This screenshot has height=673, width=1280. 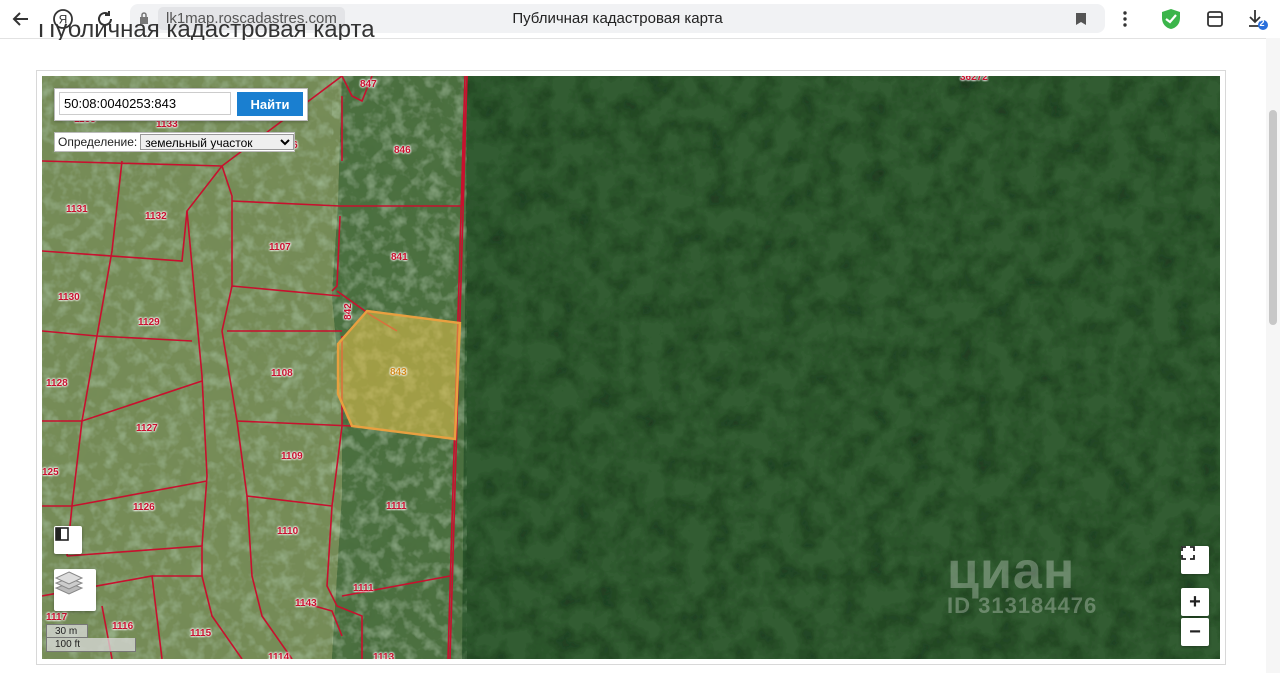 I want to click on cian-watermark: циан ID 313184476, so click(x=1022, y=580).